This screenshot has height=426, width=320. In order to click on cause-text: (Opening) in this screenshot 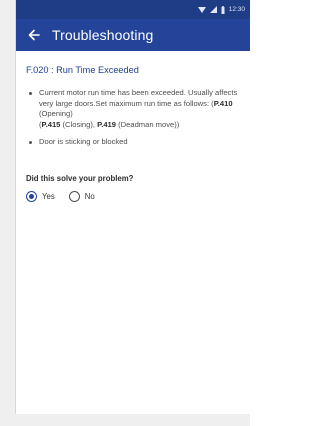, I will do `click(56, 114)`.